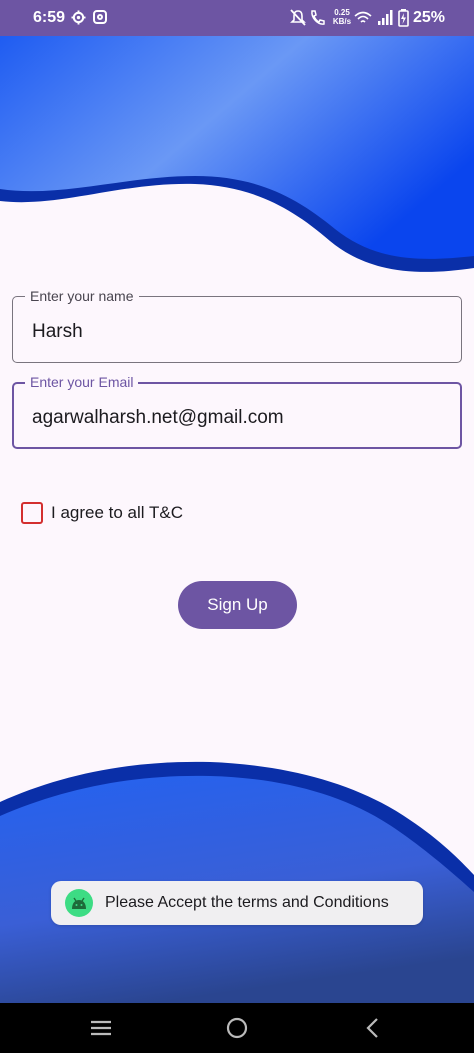  What do you see at coordinates (79, 903) in the screenshot?
I see `android-icon` at bounding box center [79, 903].